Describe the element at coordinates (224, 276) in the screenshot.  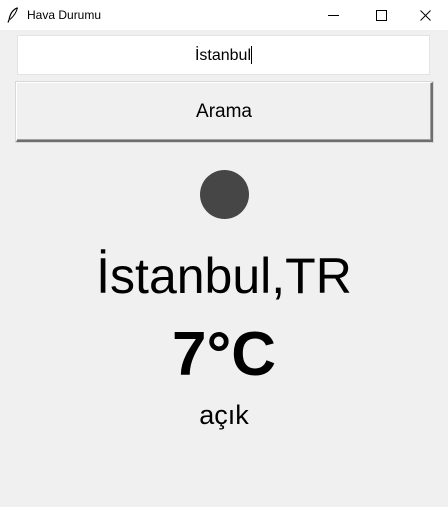
I see `location-label: İstanbul,TR` at that location.